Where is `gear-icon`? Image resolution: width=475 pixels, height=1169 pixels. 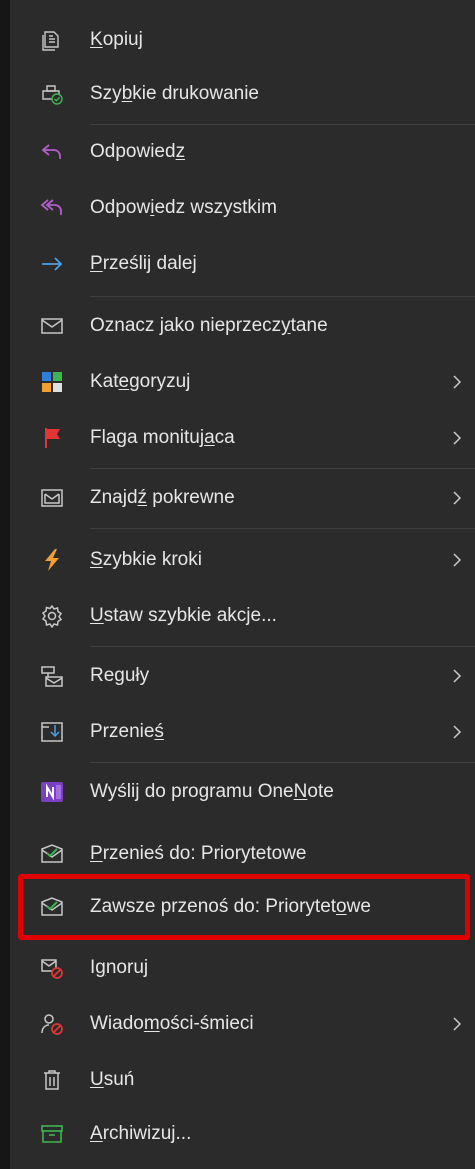
gear-icon is located at coordinates (52, 616).